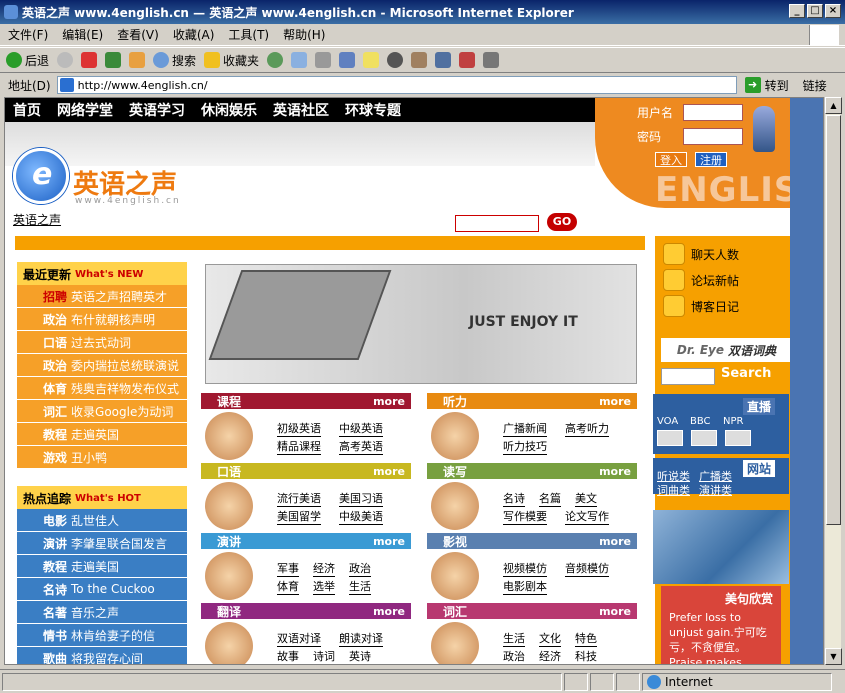  Describe the element at coordinates (102, 319) in the screenshot. I see `list-item: 政治 布什就朝核声明` at that location.